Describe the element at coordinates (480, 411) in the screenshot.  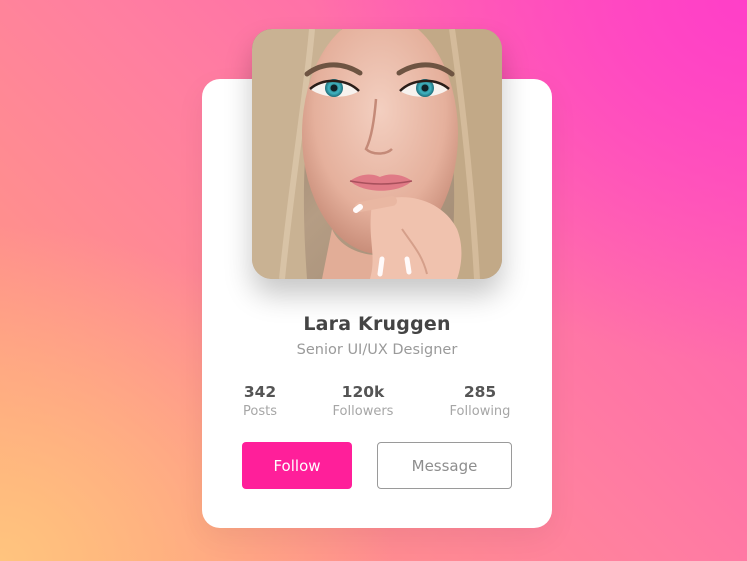
I see `stat-following-label: Following` at that location.